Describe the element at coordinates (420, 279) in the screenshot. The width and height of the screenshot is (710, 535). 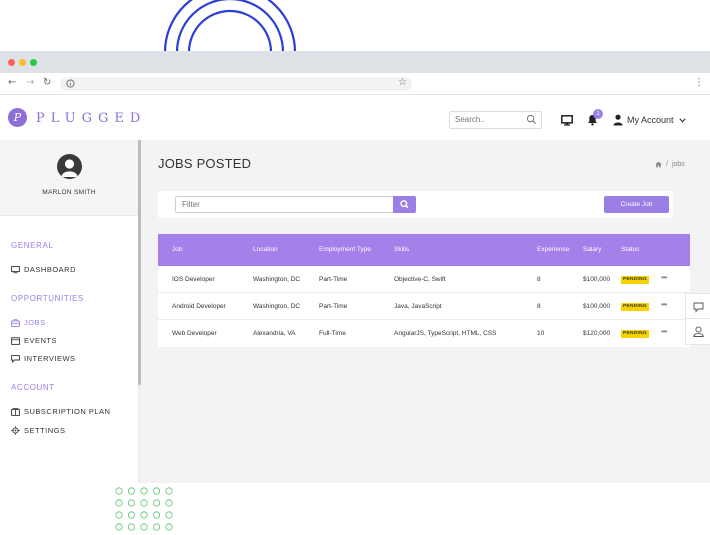
I see `cell-skills: Objective-C, Swift` at that location.